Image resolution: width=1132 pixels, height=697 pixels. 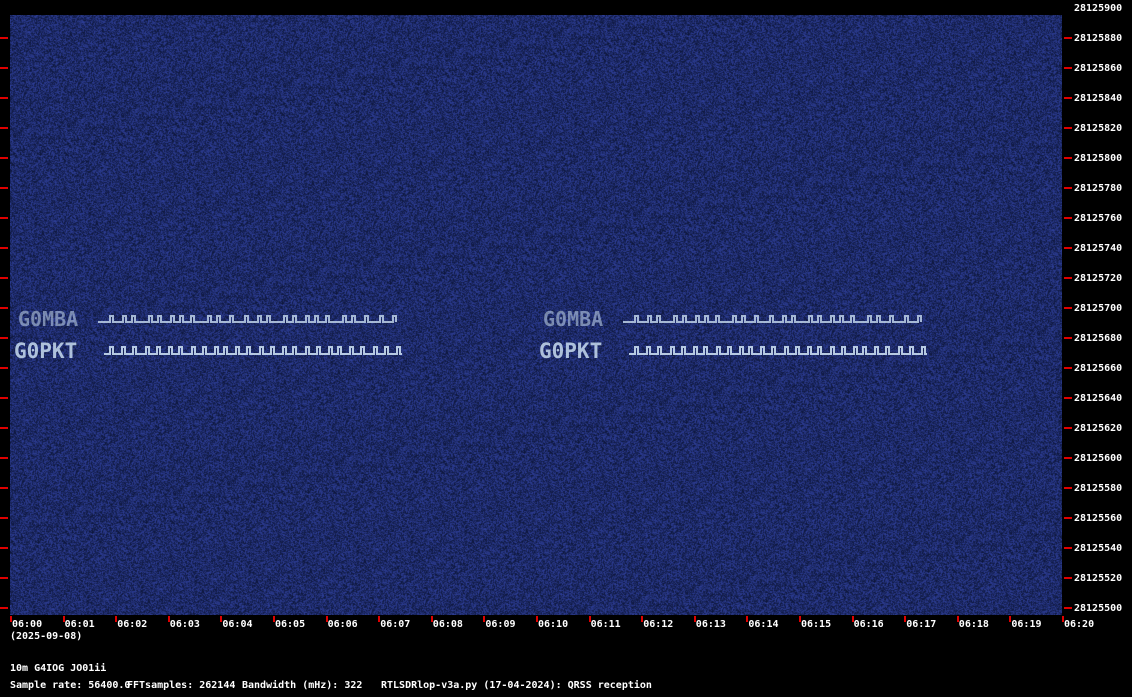 What do you see at coordinates (1098, 488) in the screenshot?
I see `frequency-label: 28125580` at bounding box center [1098, 488].